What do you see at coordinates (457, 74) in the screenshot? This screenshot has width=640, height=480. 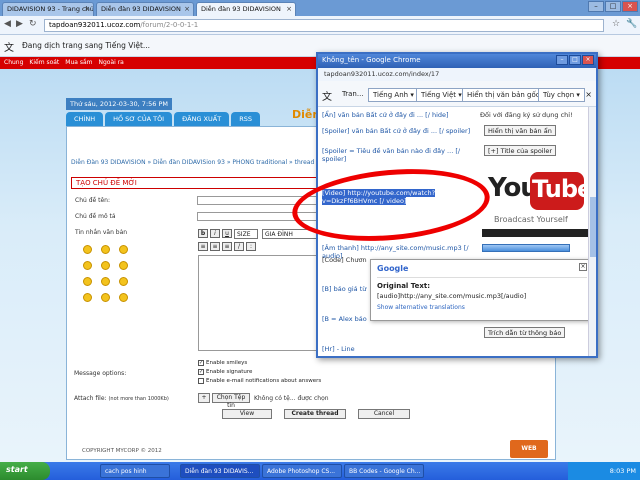 I see `popup-url: tapdoan932011.ucoz.com/index/17` at bounding box center [457, 74].